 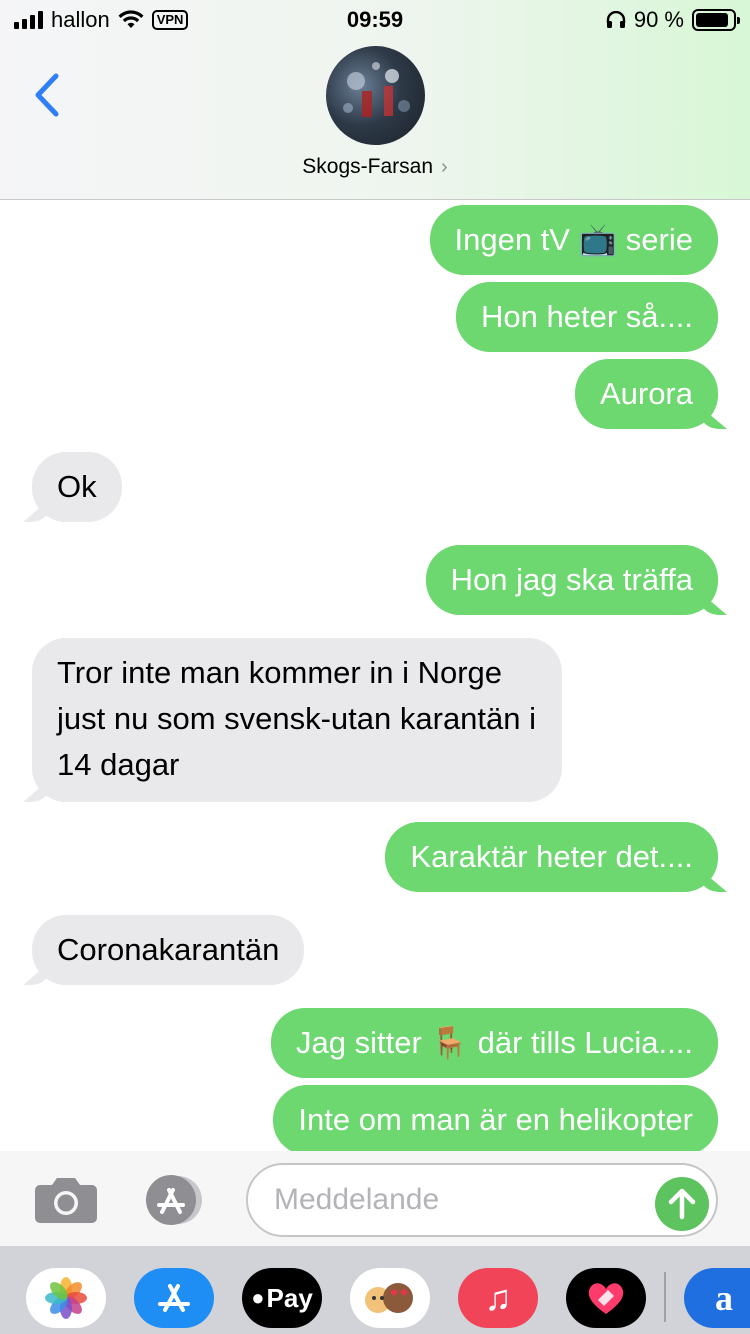 What do you see at coordinates (289, 1297) in the screenshot?
I see `apple-pay-label: Pay` at bounding box center [289, 1297].